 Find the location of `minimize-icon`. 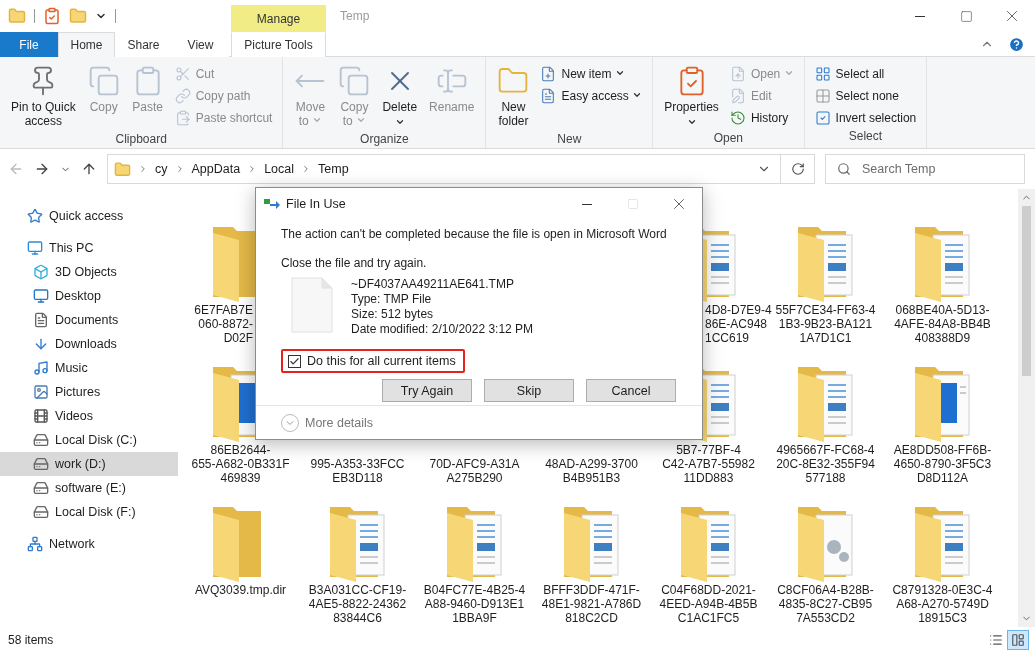

minimize-icon is located at coordinates (587, 204).